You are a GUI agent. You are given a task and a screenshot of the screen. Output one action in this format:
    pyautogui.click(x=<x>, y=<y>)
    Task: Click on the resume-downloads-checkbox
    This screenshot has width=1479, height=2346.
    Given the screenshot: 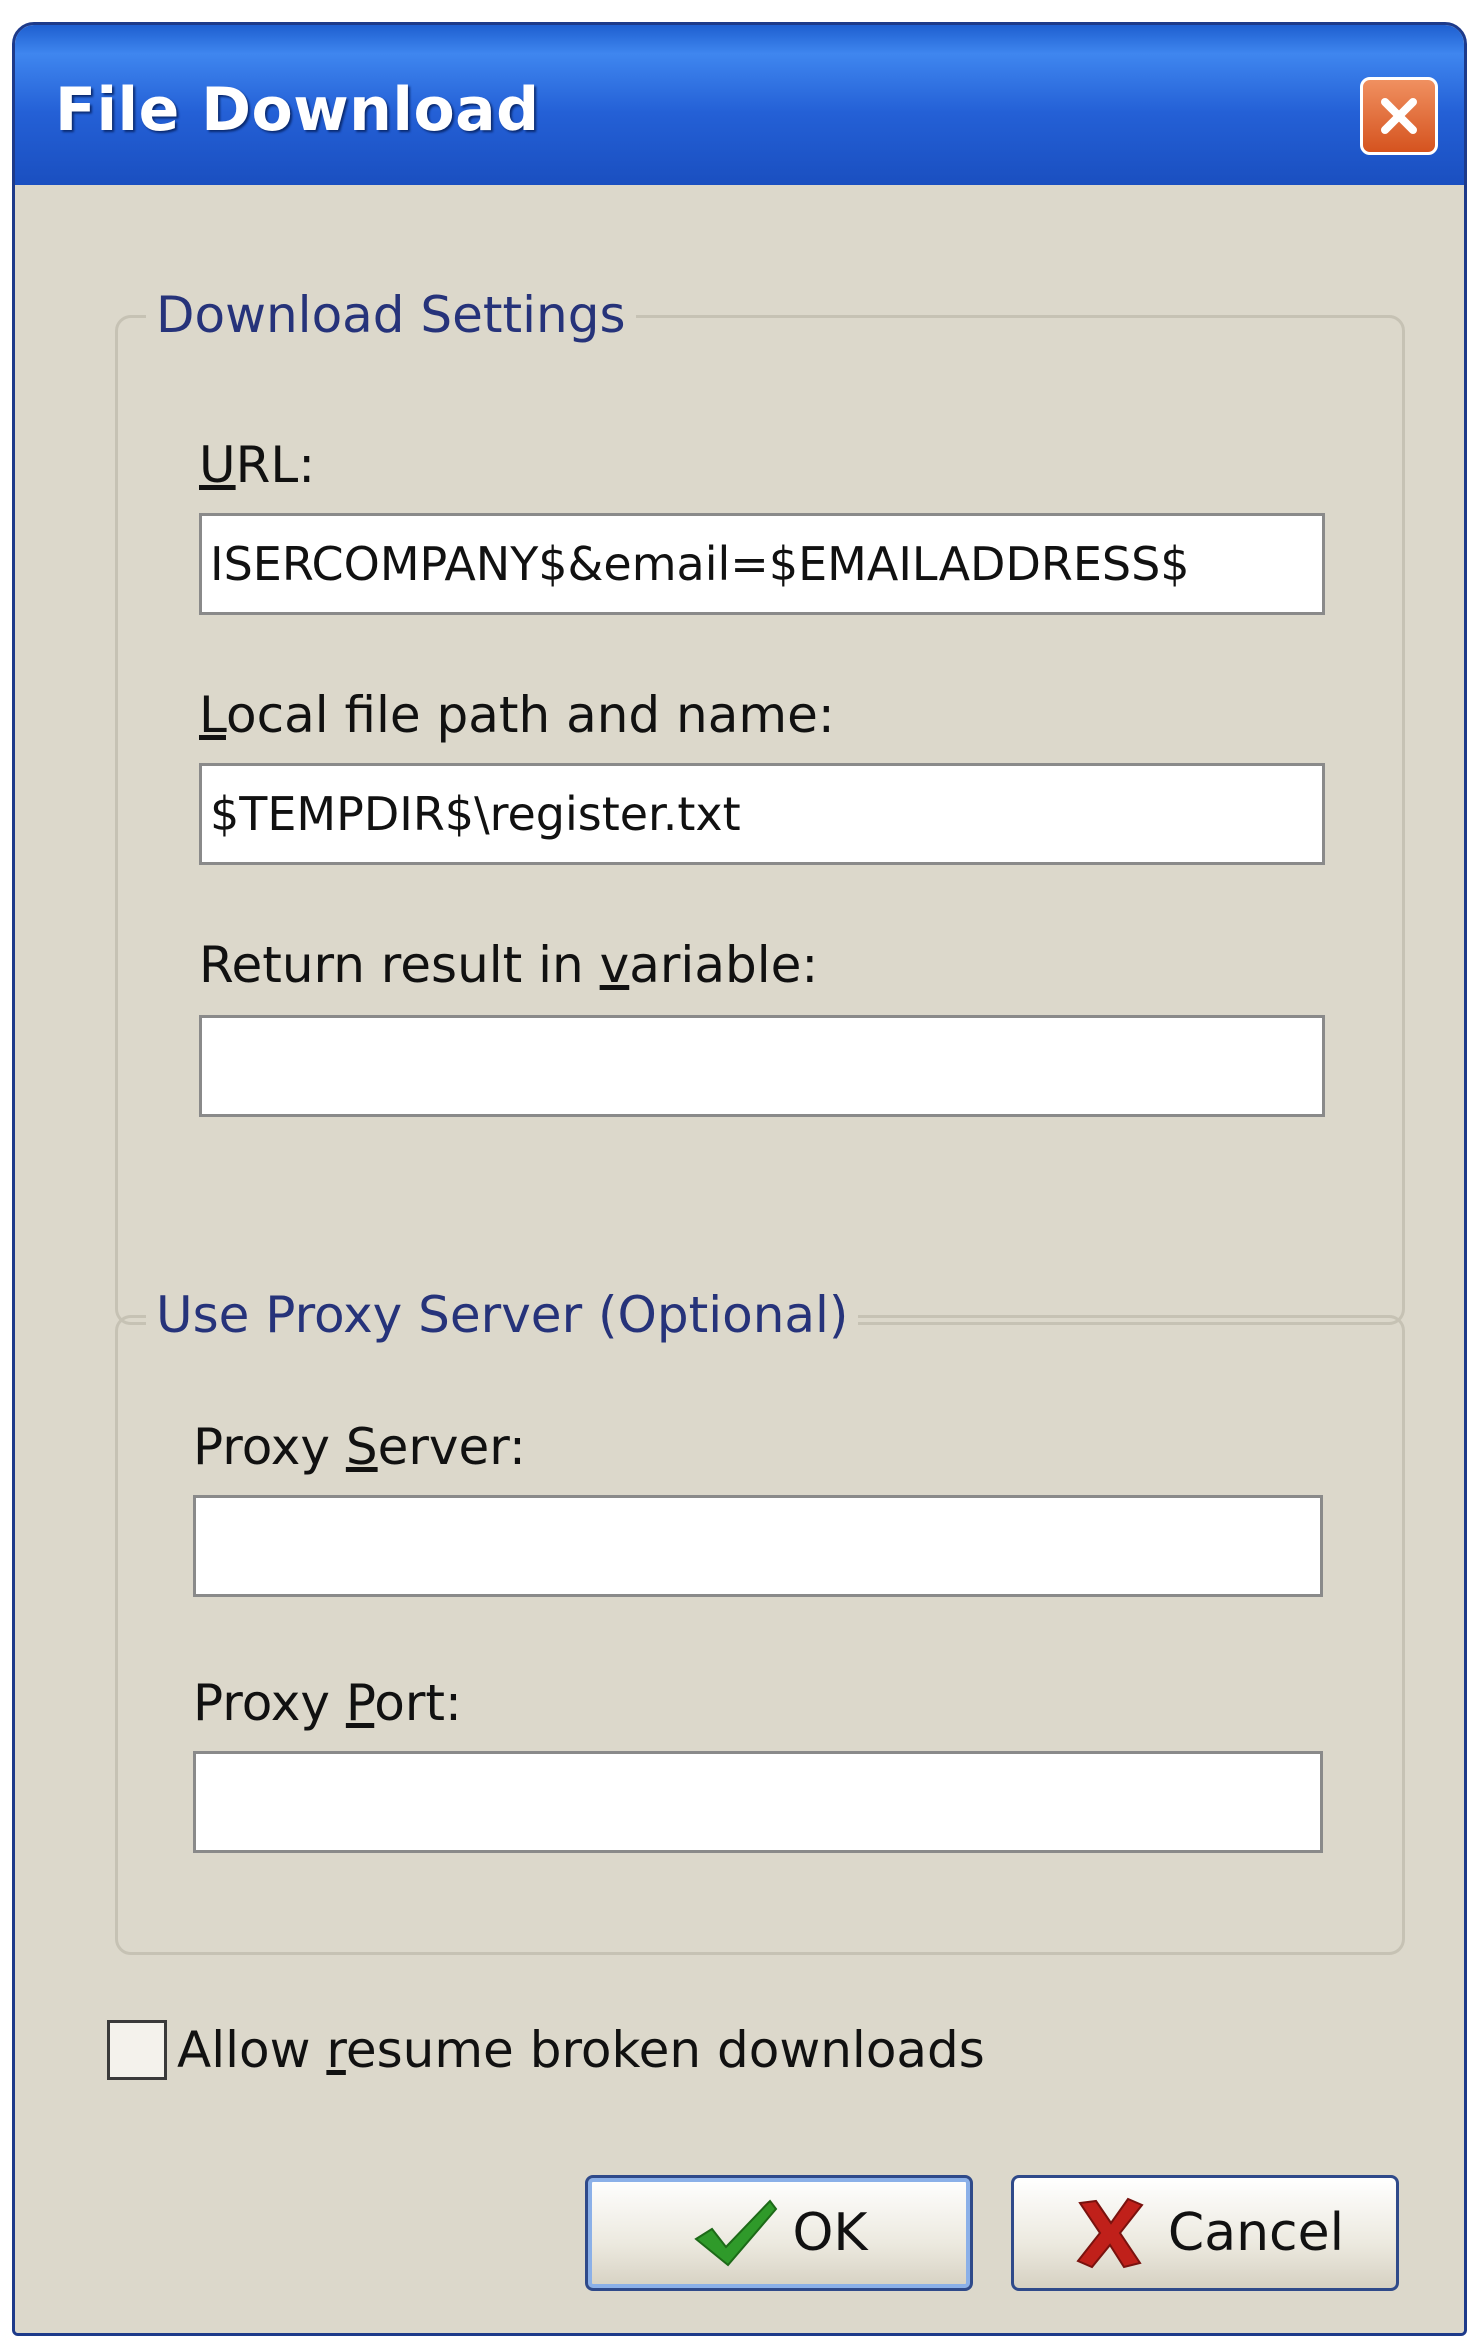 What is the action you would take?
    pyautogui.click(x=137, y=2050)
    